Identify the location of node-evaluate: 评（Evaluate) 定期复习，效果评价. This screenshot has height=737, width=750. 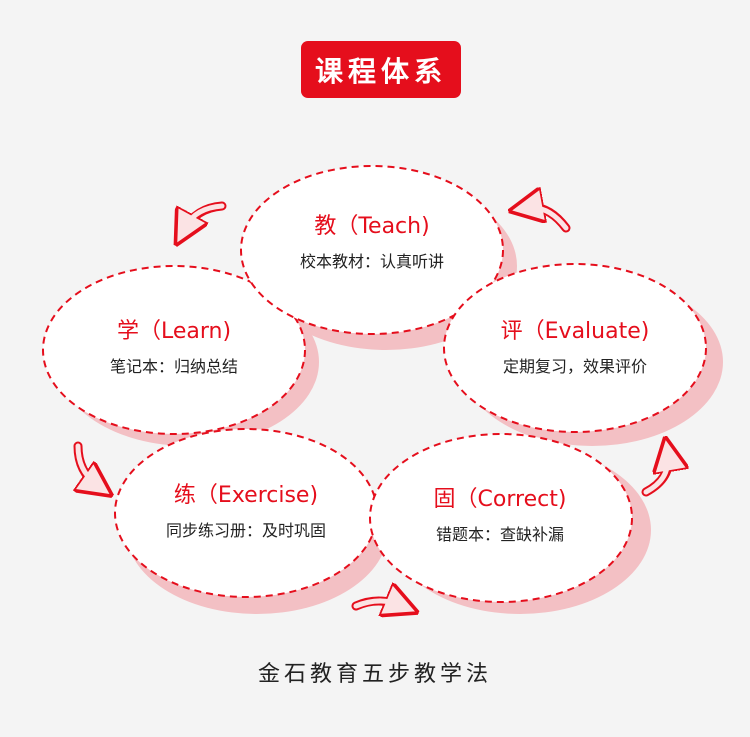
(575, 348).